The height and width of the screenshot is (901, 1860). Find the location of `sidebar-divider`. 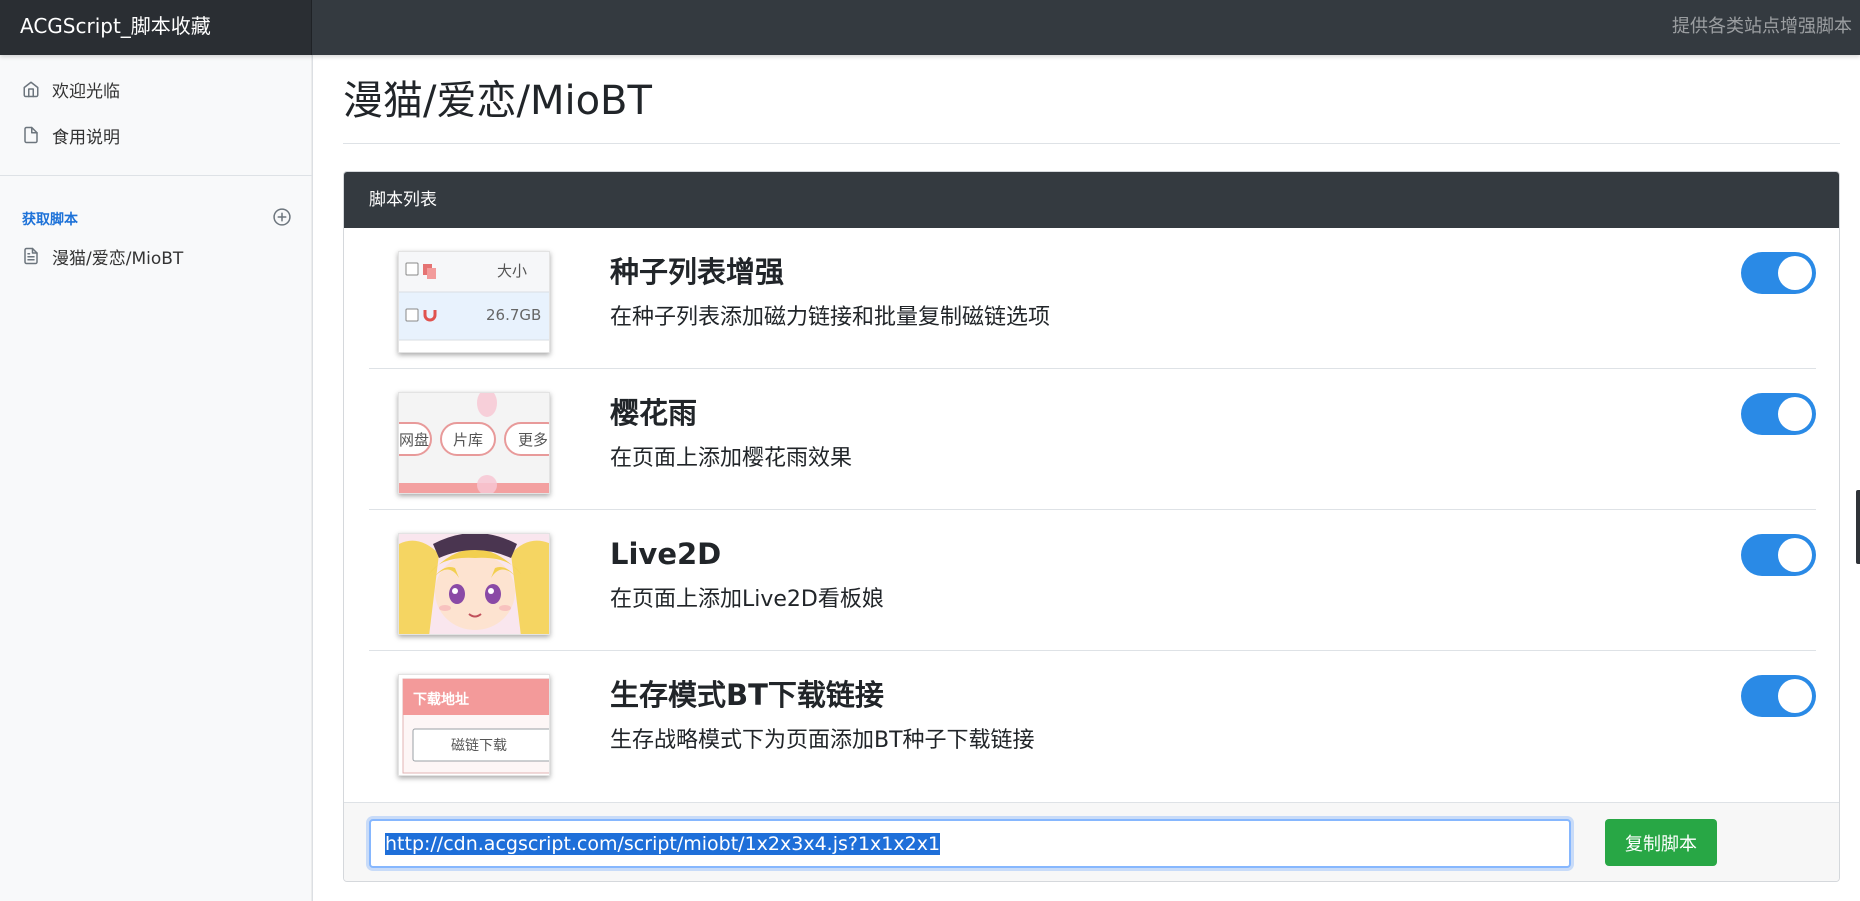

sidebar-divider is located at coordinates (156, 175).